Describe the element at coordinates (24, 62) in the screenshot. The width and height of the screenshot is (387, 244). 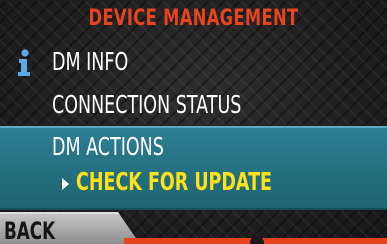
I see `info-icon` at that location.